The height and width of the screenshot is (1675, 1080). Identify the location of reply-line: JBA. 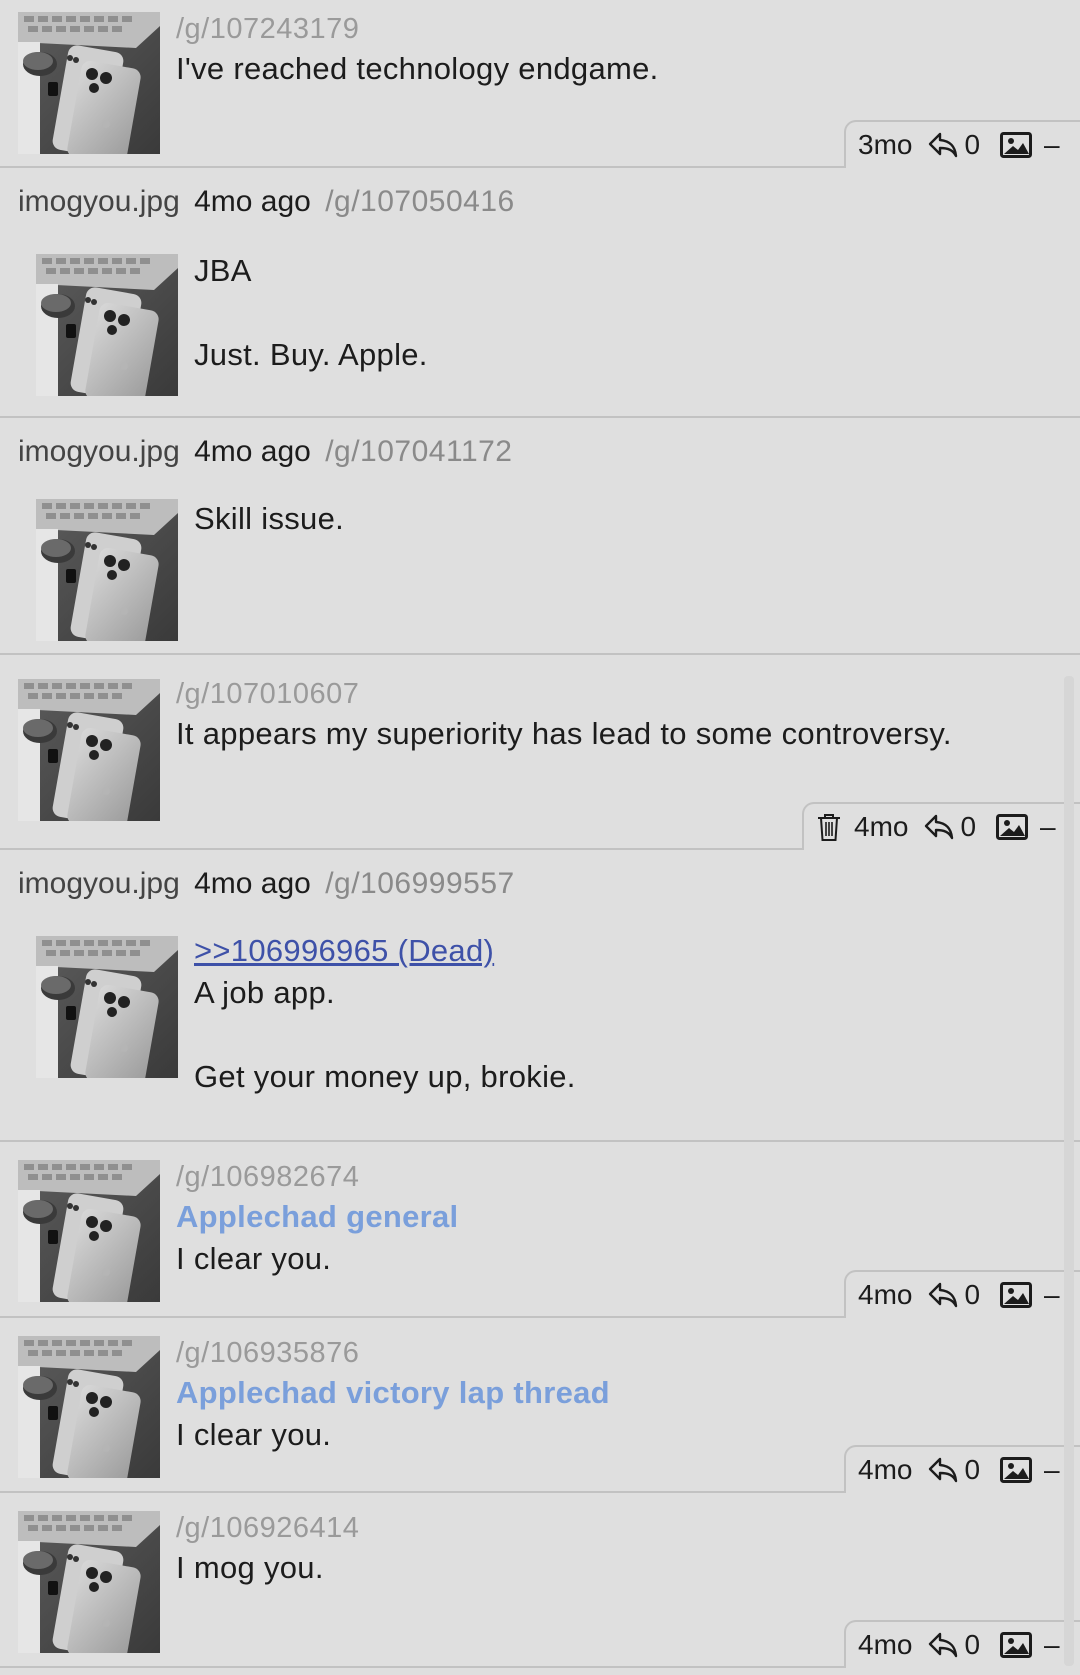
(223, 270).